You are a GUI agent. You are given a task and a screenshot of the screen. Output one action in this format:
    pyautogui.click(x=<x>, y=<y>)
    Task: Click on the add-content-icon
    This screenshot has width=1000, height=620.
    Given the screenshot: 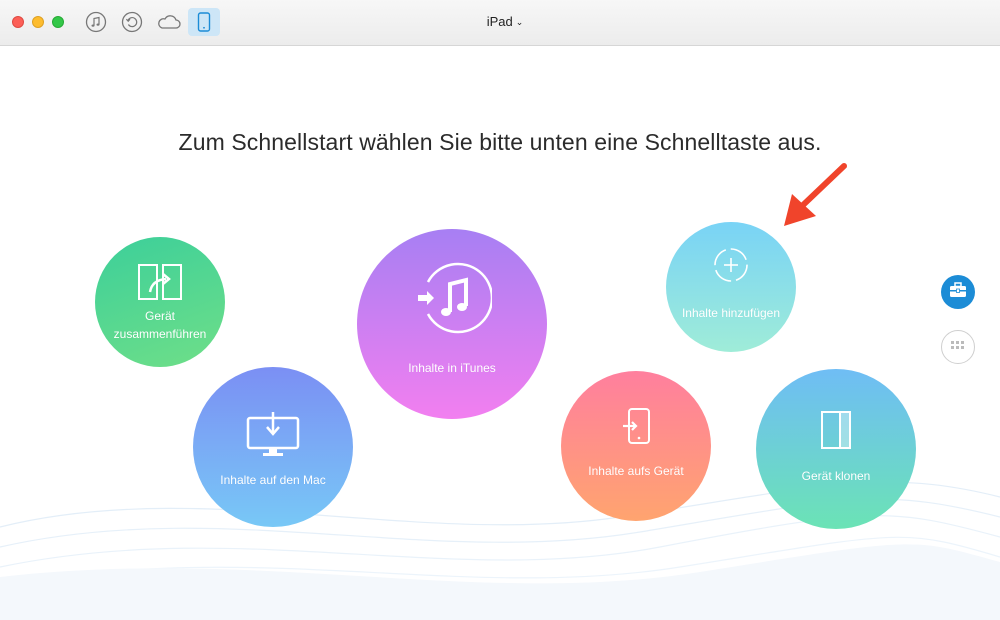 What is the action you would take?
    pyautogui.click(x=731, y=267)
    